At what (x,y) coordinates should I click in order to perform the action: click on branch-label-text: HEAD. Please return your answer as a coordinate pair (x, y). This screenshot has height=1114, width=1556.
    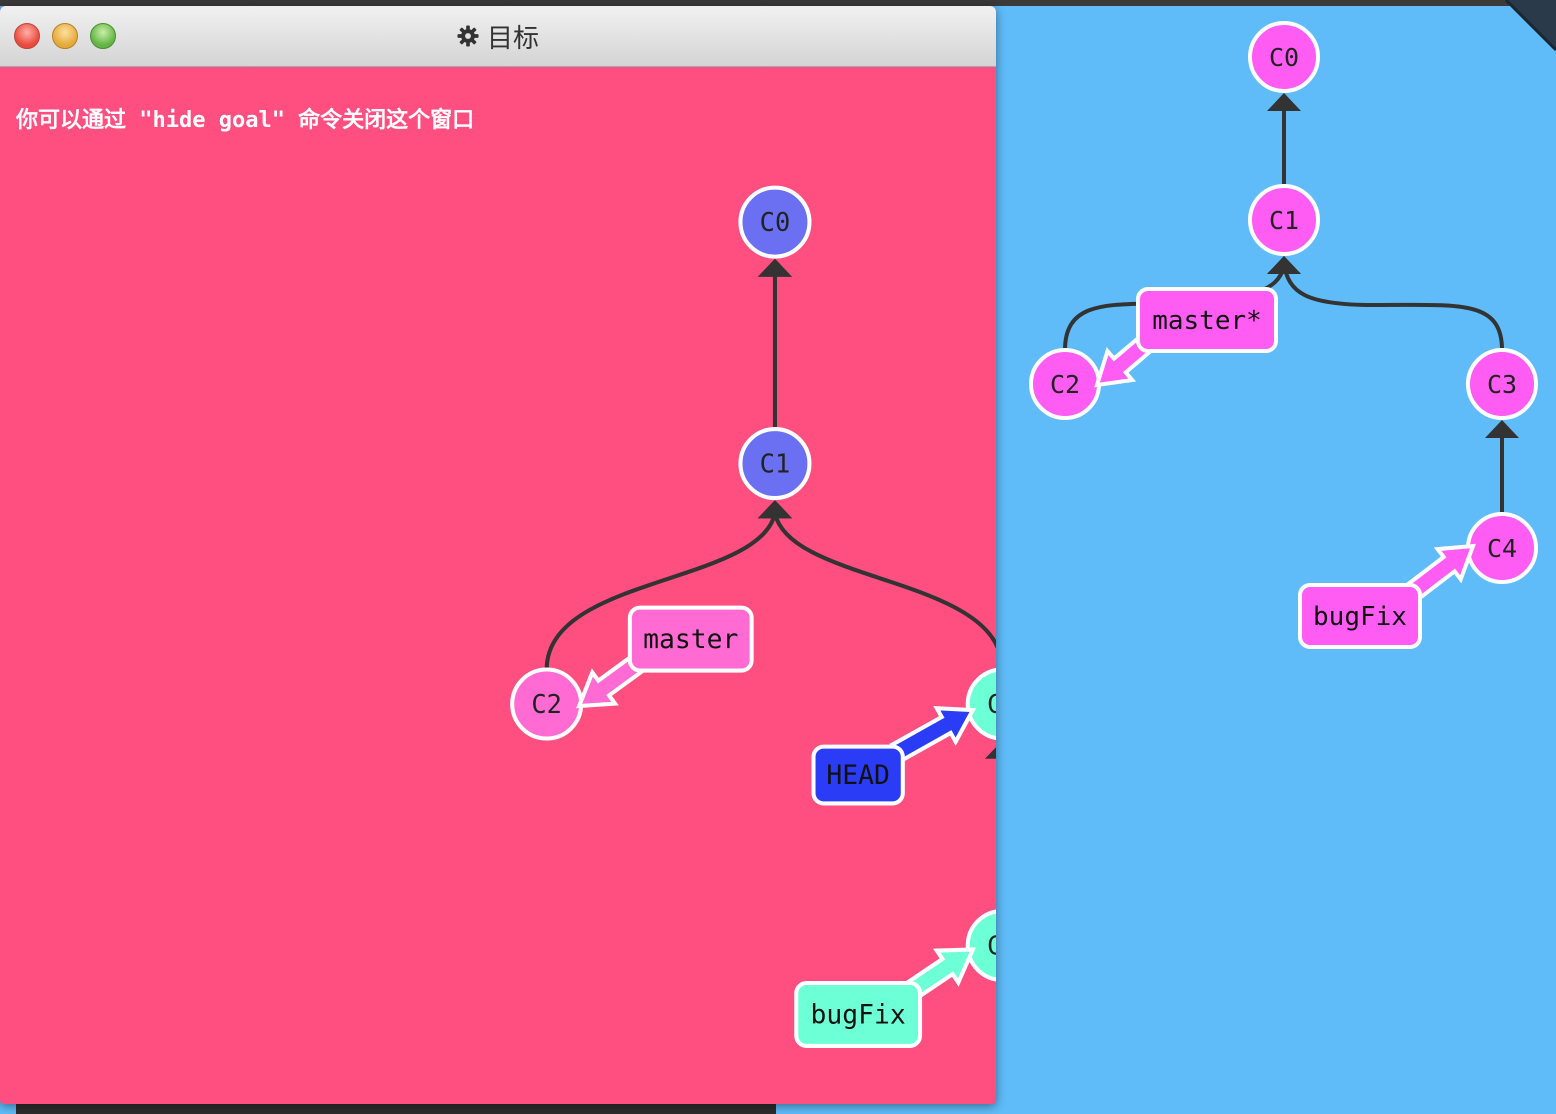
    Looking at the image, I should click on (857, 776).